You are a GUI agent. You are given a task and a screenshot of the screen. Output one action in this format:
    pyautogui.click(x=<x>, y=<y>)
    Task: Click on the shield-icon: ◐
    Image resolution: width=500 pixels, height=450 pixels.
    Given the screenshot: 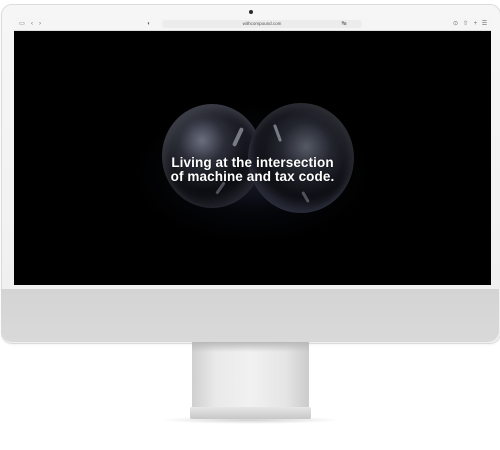 What is the action you would take?
    pyautogui.click(x=149, y=24)
    